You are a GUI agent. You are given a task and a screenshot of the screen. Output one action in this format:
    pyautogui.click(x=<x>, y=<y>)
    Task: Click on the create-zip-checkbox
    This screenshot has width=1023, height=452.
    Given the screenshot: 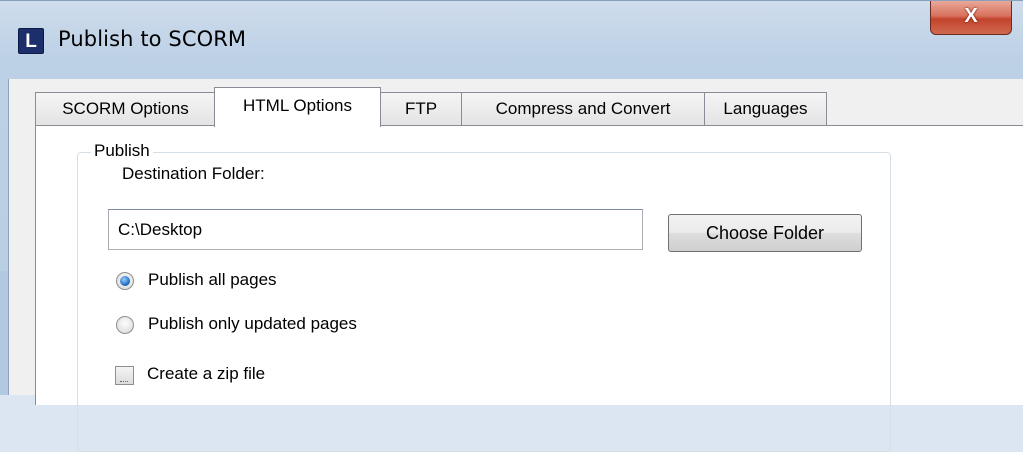 What is the action you would take?
    pyautogui.click(x=124, y=375)
    